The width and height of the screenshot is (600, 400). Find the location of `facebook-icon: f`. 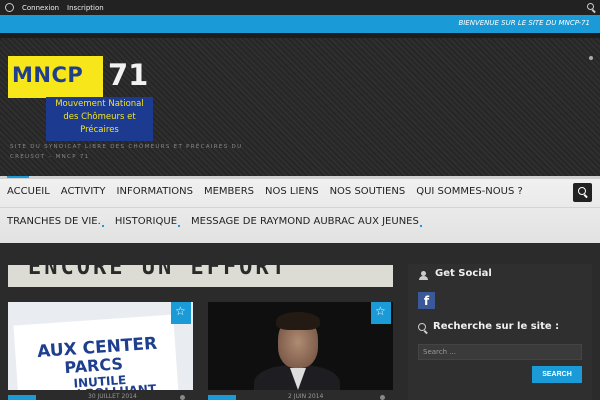

facebook-icon: f is located at coordinates (426, 300).